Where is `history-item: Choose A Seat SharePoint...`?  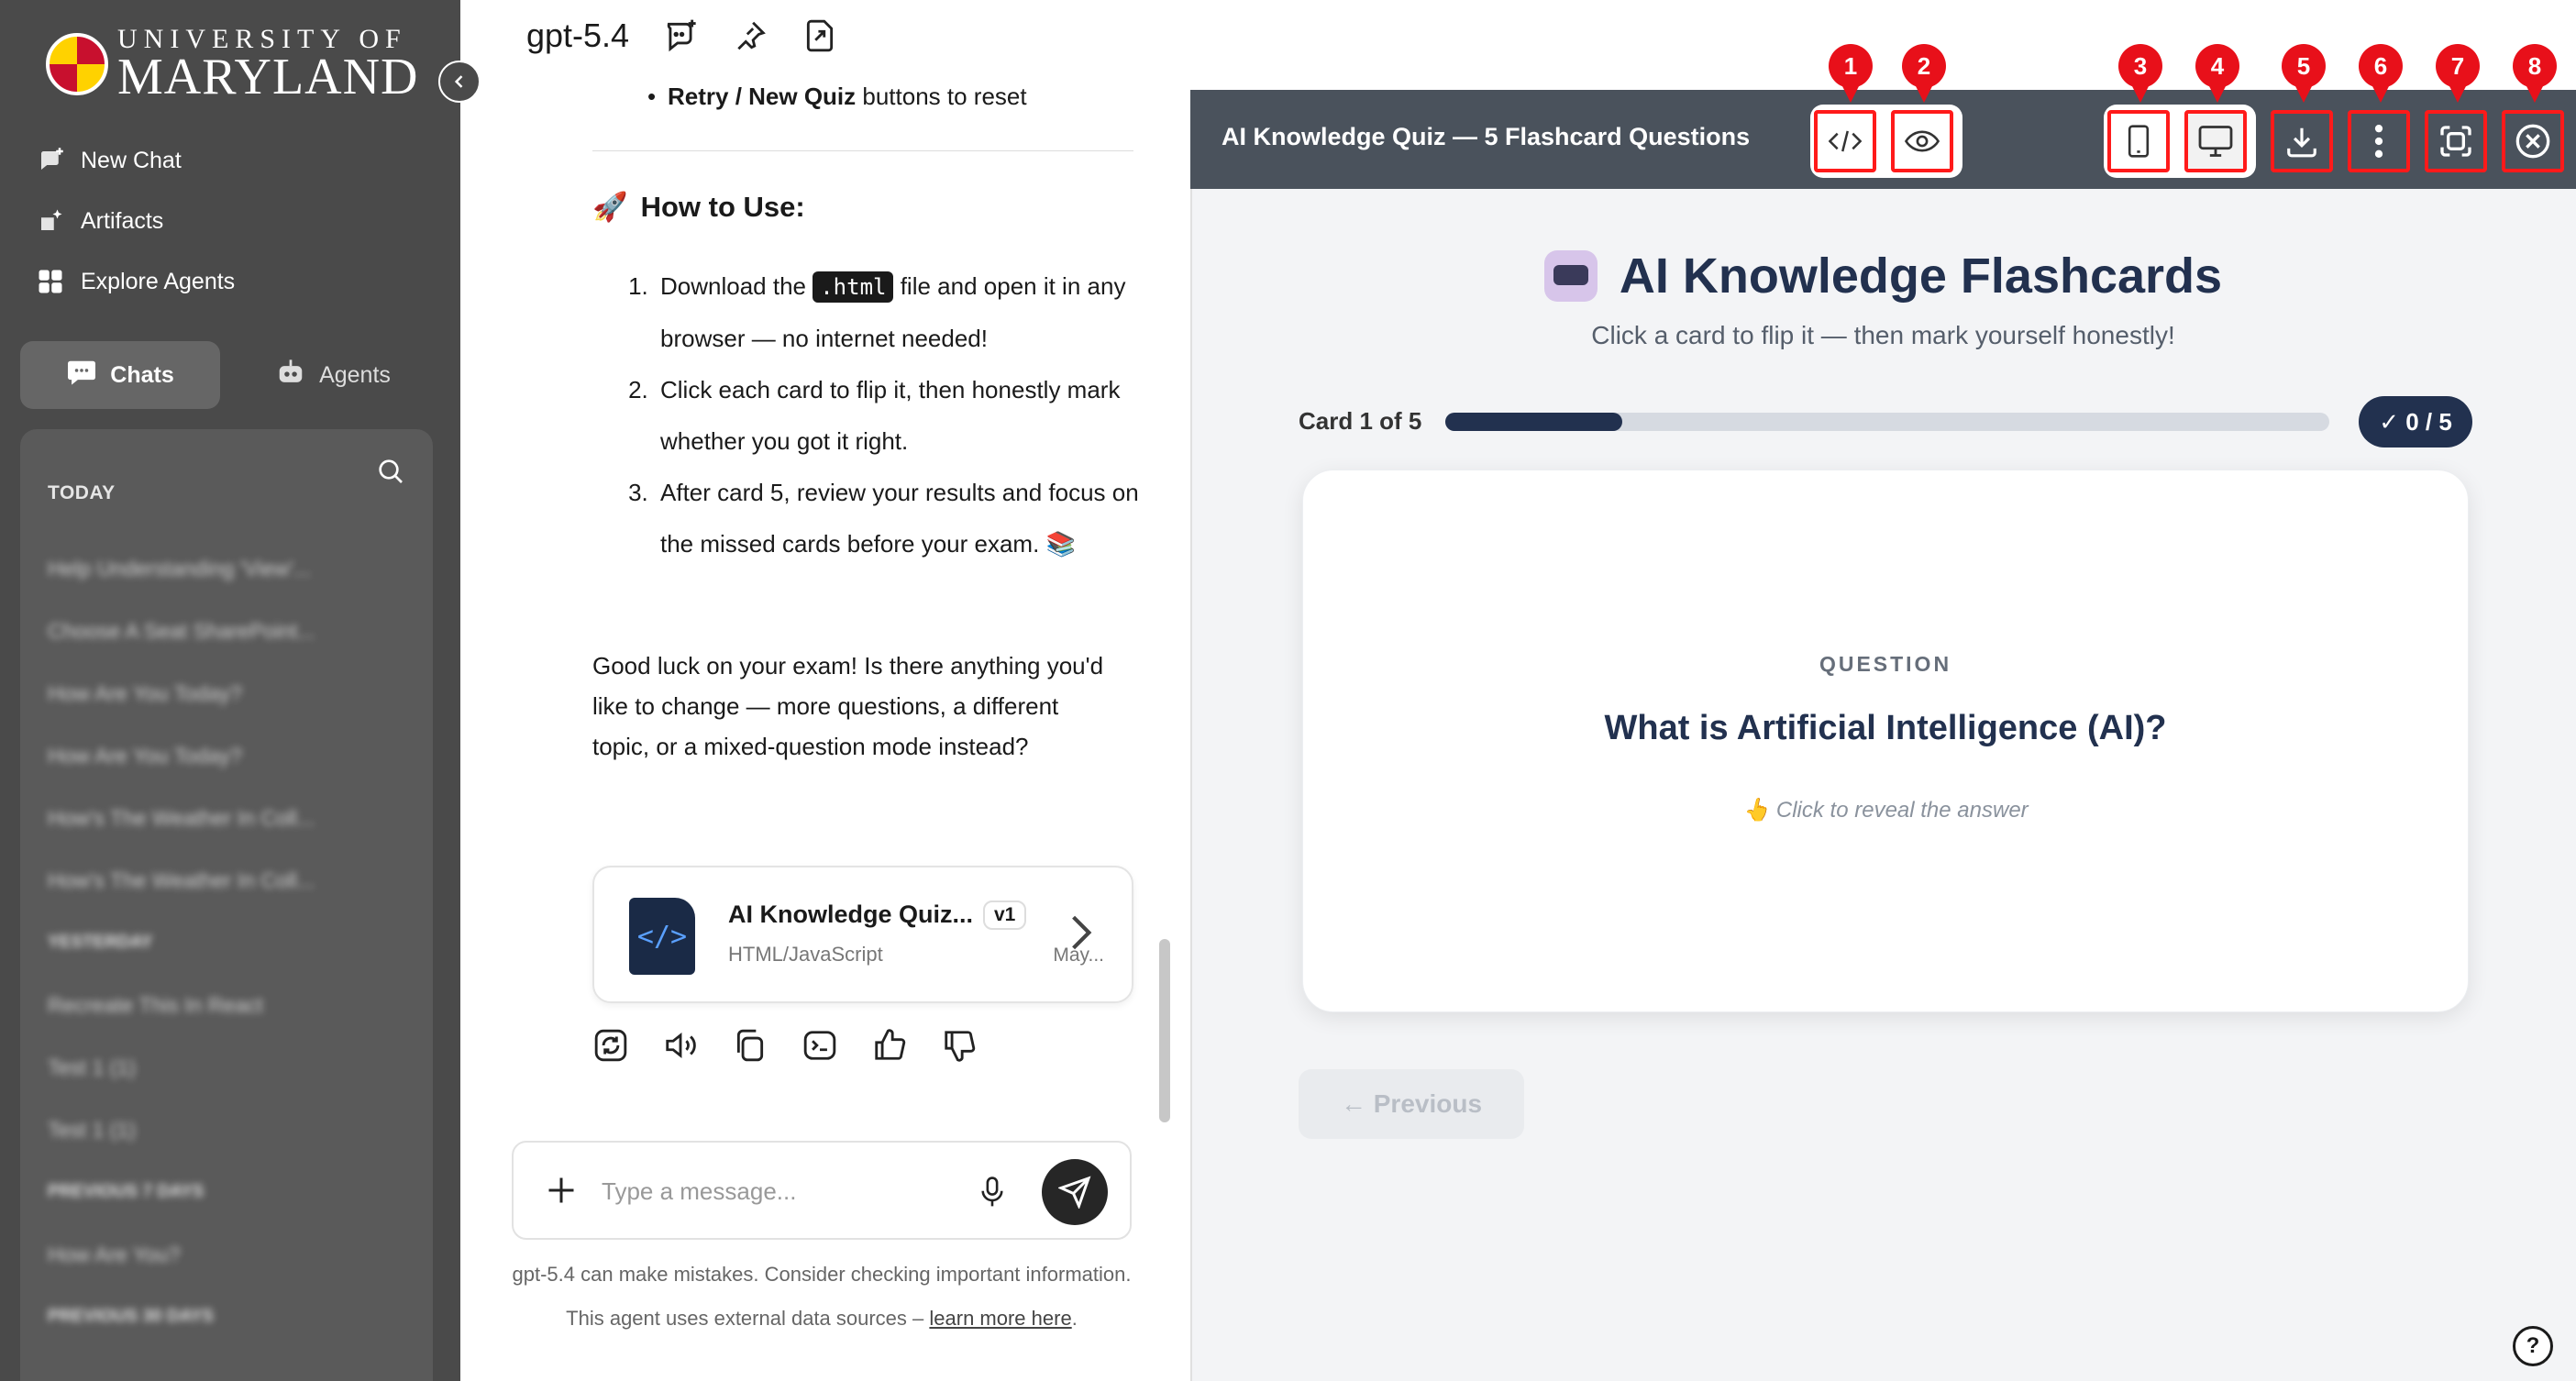
history-item: Choose A Seat SharePoint... is located at coordinates (231, 631).